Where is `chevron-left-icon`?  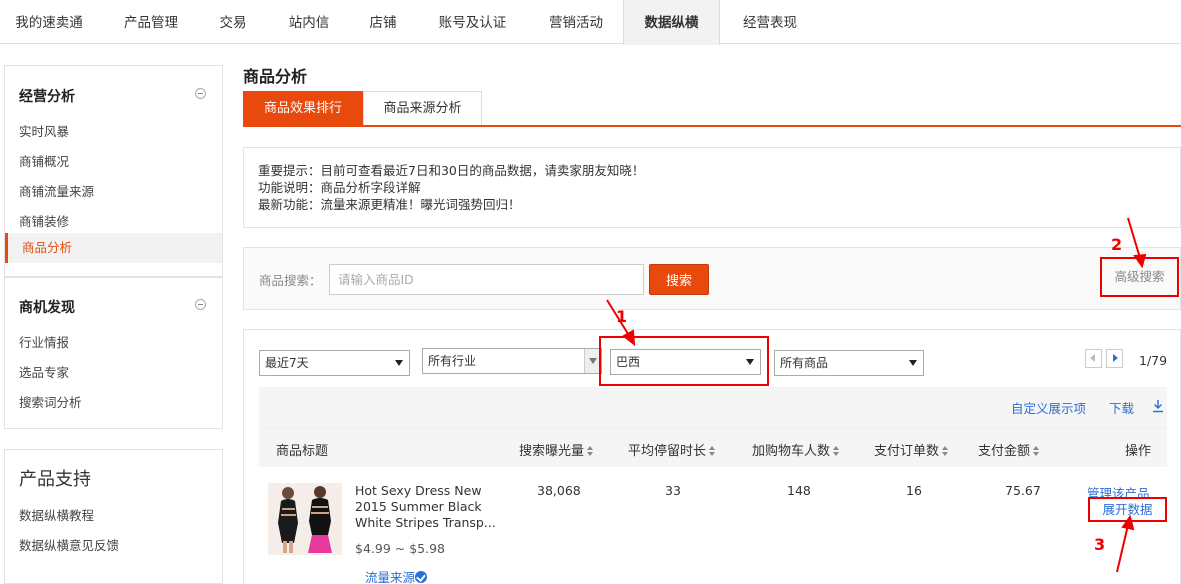
chevron-left-icon is located at coordinates (1092, 358).